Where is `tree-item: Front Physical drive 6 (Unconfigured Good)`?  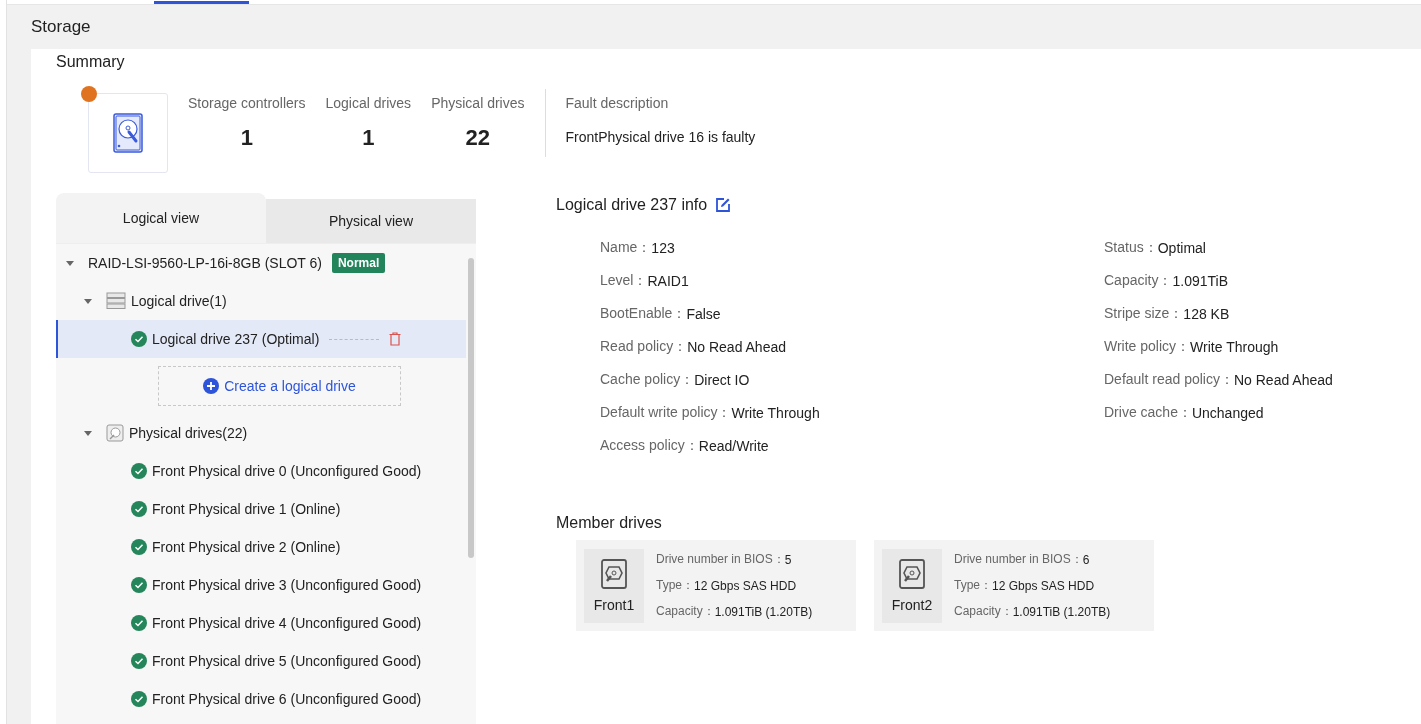
tree-item: Front Physical drive 6 (Unconfigured Good) is located at coordinates (261, 699).